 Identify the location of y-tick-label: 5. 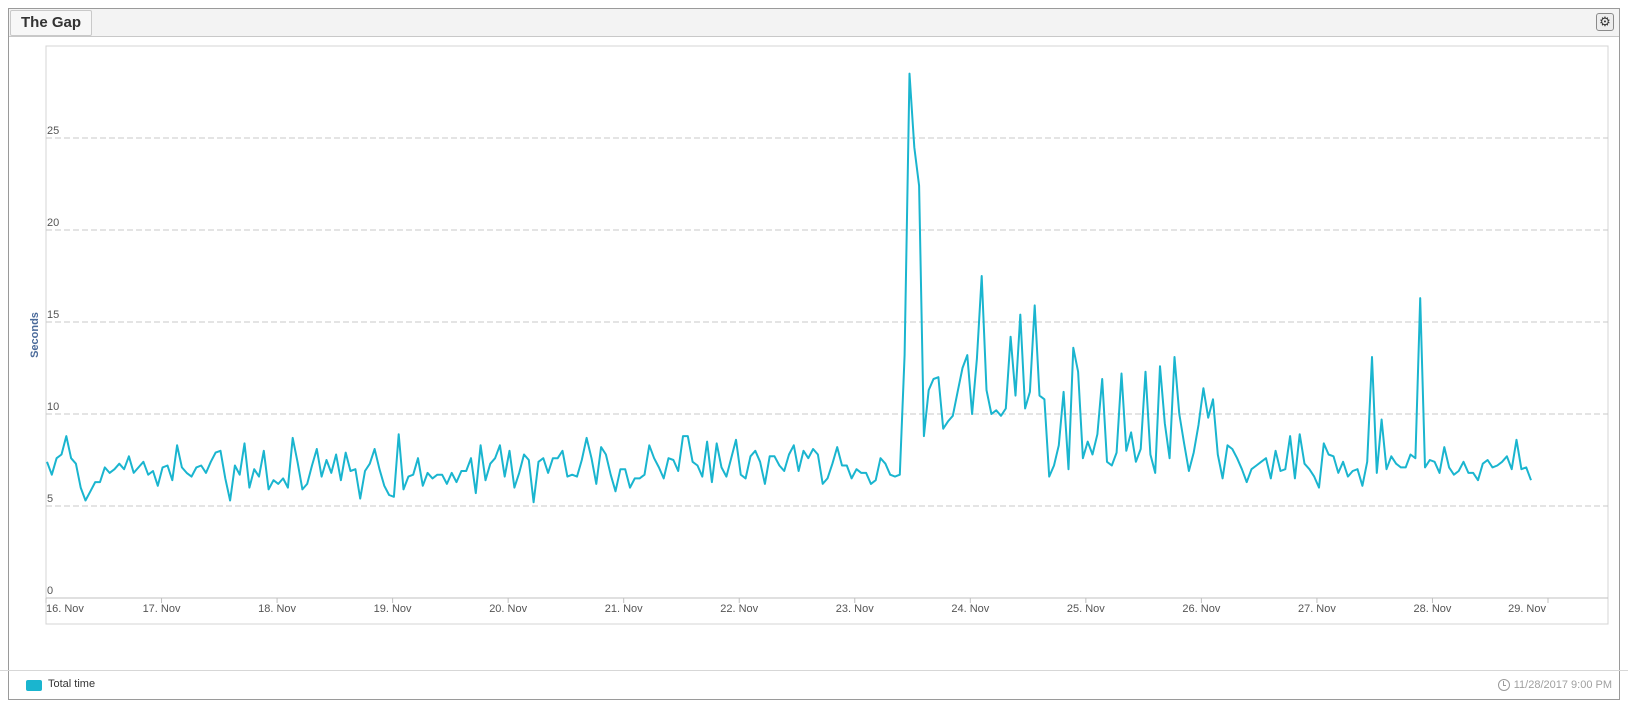
(50, 499).